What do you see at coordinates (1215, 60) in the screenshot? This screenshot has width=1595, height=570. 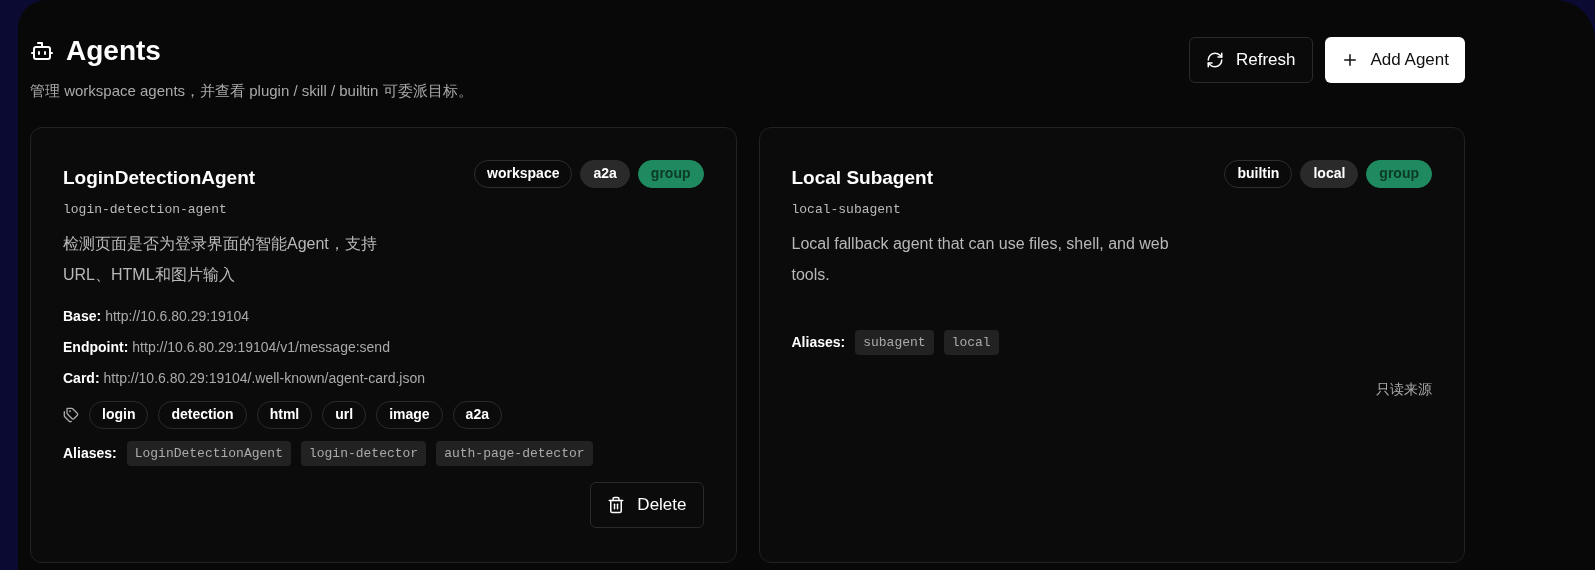 I see `refresh-icon` at bounding box center [1215, 60].